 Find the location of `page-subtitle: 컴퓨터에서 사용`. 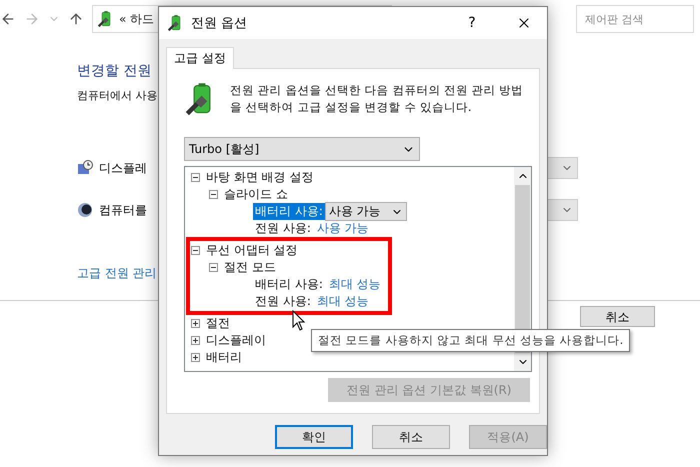

page-subtitle: 컴퓨터에서 사용 is located at coordinates (117, 95).